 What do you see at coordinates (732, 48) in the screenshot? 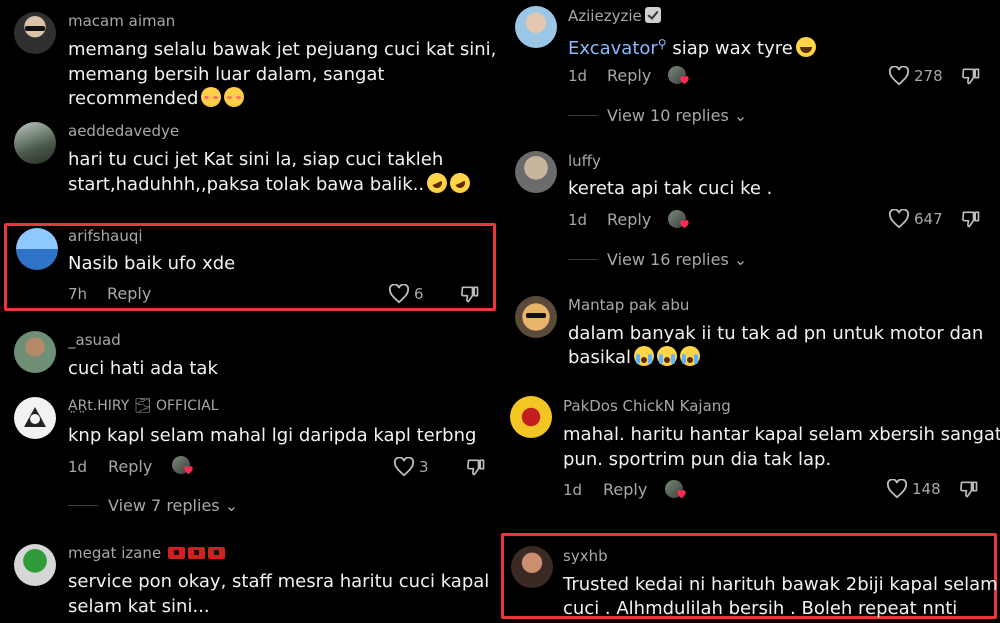
I see `comment-text-line: siap wax tyre` at bounding box center [732, 48].